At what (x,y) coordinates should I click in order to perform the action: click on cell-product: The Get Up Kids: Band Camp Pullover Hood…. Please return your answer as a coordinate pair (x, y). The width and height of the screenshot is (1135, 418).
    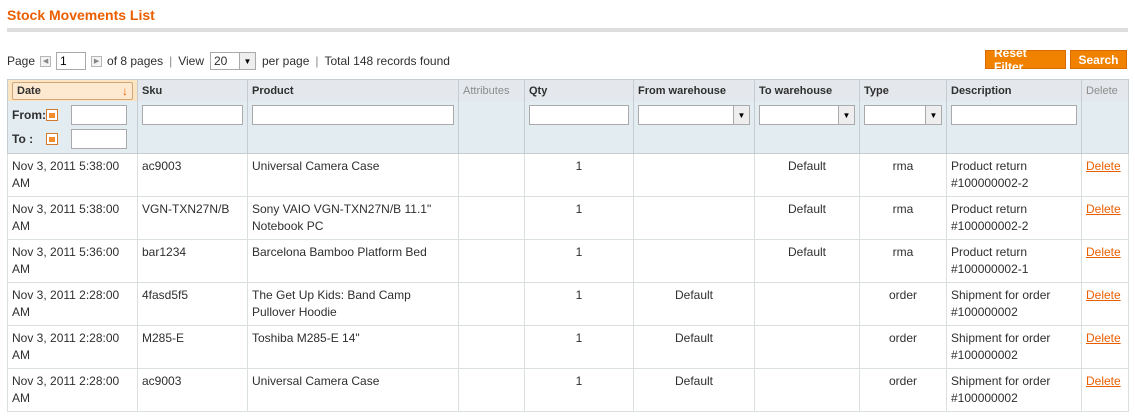
    Looking at the image, I should click on (353, 304).